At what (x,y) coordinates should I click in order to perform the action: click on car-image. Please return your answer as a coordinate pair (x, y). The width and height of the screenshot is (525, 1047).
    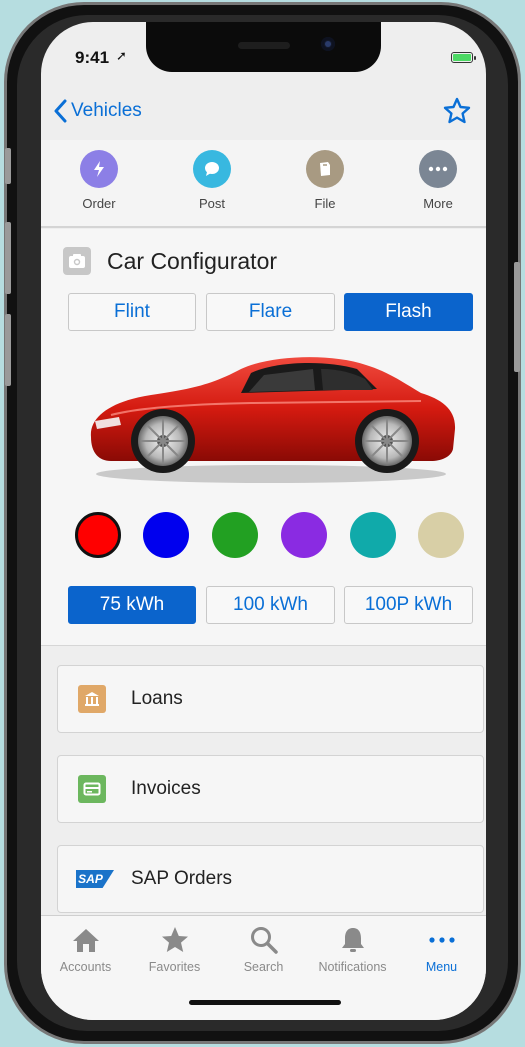
    Looking at the image, I should click on (273, 420).